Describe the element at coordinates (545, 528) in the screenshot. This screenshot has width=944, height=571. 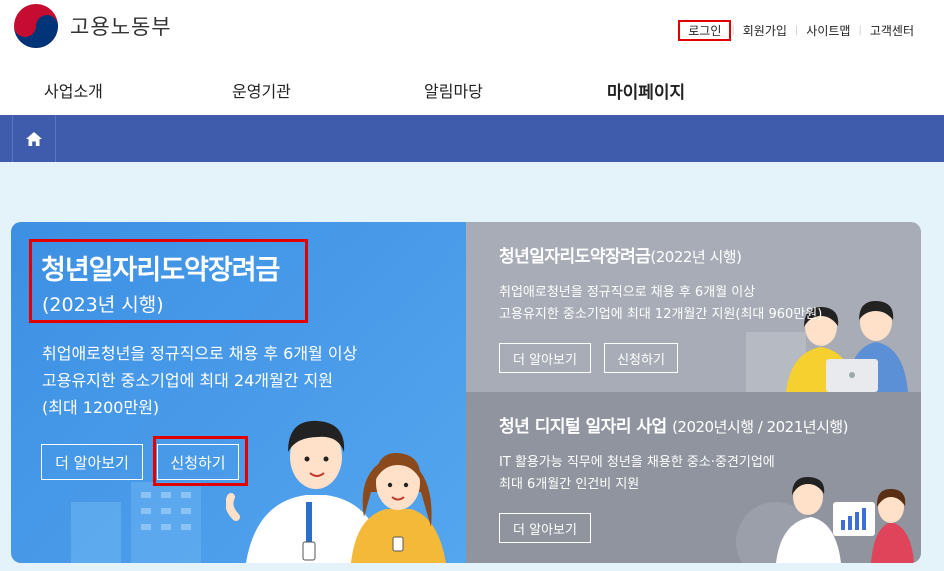
I see `digital-job-learn-more-button: 더 알아보기` at that location.